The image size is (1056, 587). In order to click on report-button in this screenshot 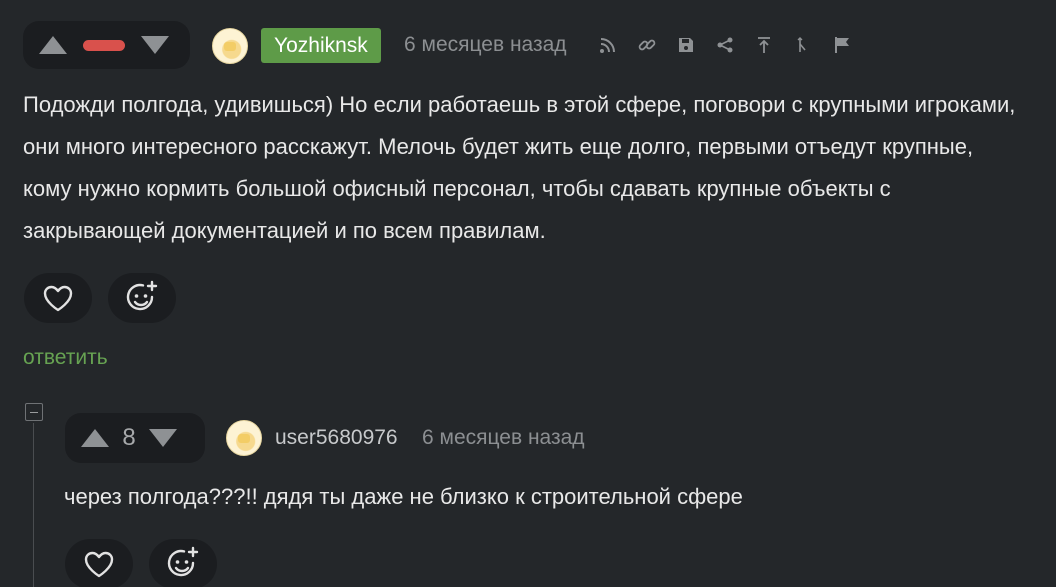, I will do `click(842, 45)`.